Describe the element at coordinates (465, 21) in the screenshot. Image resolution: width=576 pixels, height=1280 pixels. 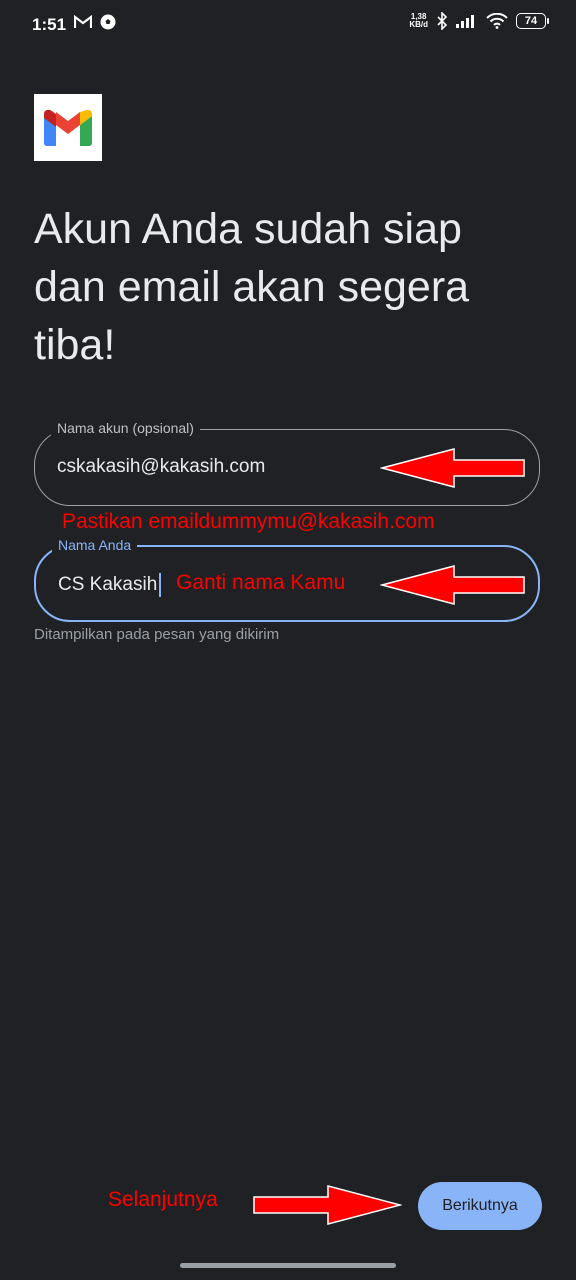
I see `signal-icon` at that location.